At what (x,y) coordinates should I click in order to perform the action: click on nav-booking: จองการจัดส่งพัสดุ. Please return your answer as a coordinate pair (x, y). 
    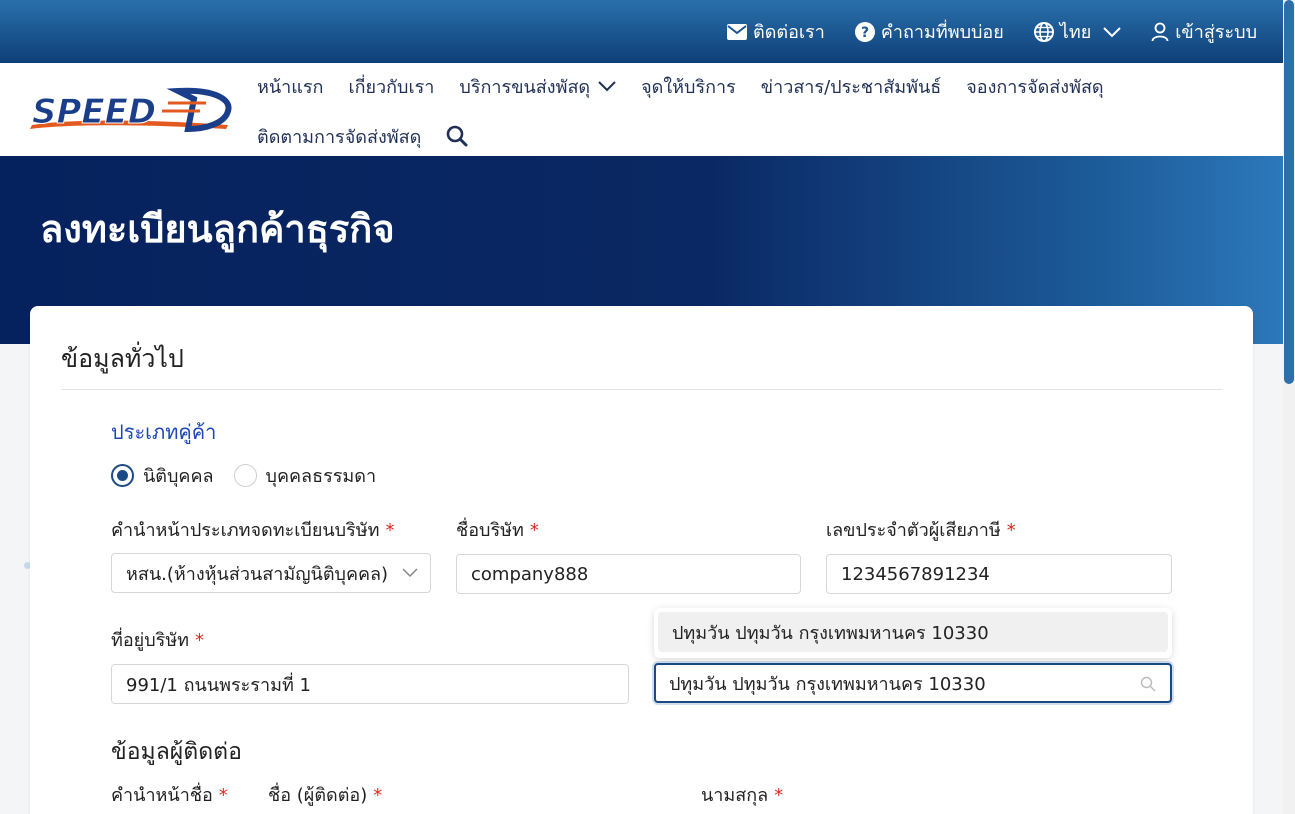
    Looking at the image, I should click on (1034, 86).